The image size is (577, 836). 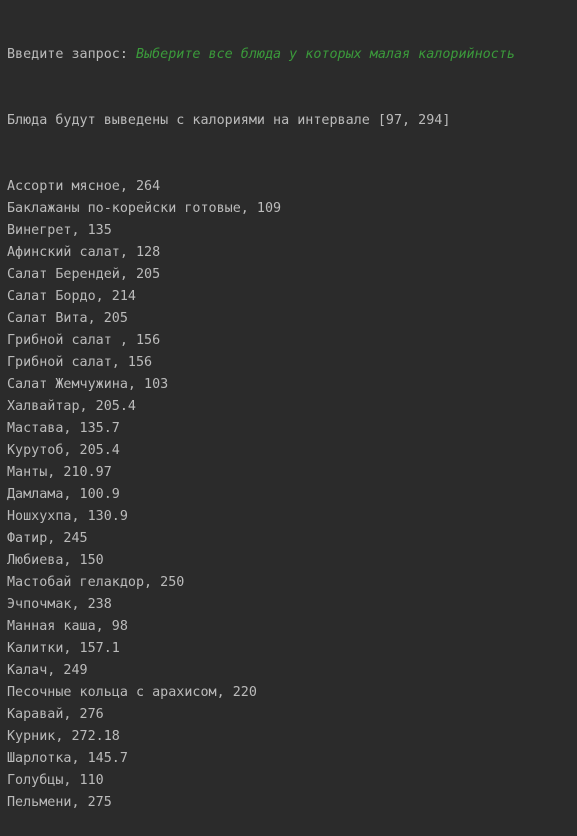 I want to click on prompt-label: Введите запрос:, so click(x=71, y=54).